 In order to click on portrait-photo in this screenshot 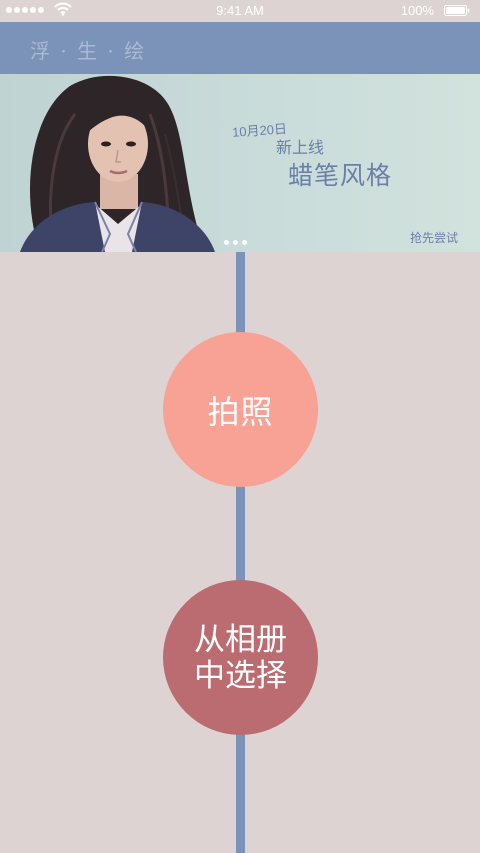, I will do `click(117, 163)`.